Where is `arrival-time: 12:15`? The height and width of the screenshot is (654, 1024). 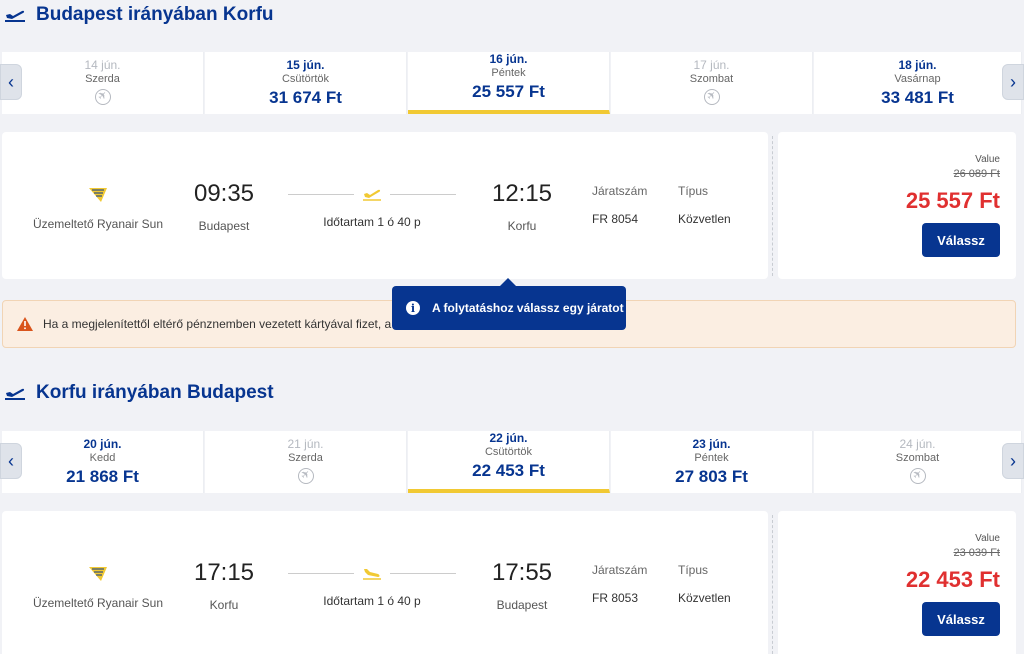
arrival-time: 12:15 is located at coordinates (522, 193).